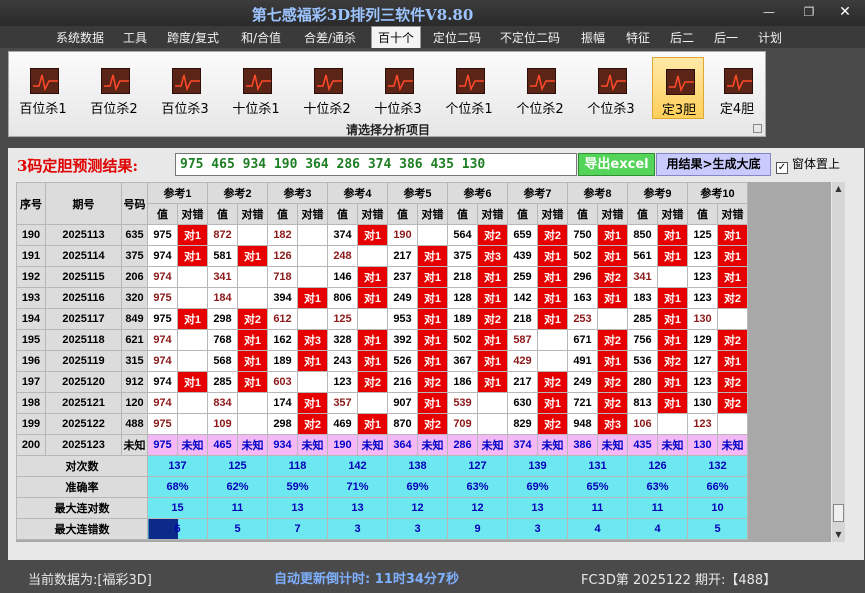 The height and width of the screenshot is (593, 865). I want to click on ribbon-button-5: 十位杀2, so click(327, 88).